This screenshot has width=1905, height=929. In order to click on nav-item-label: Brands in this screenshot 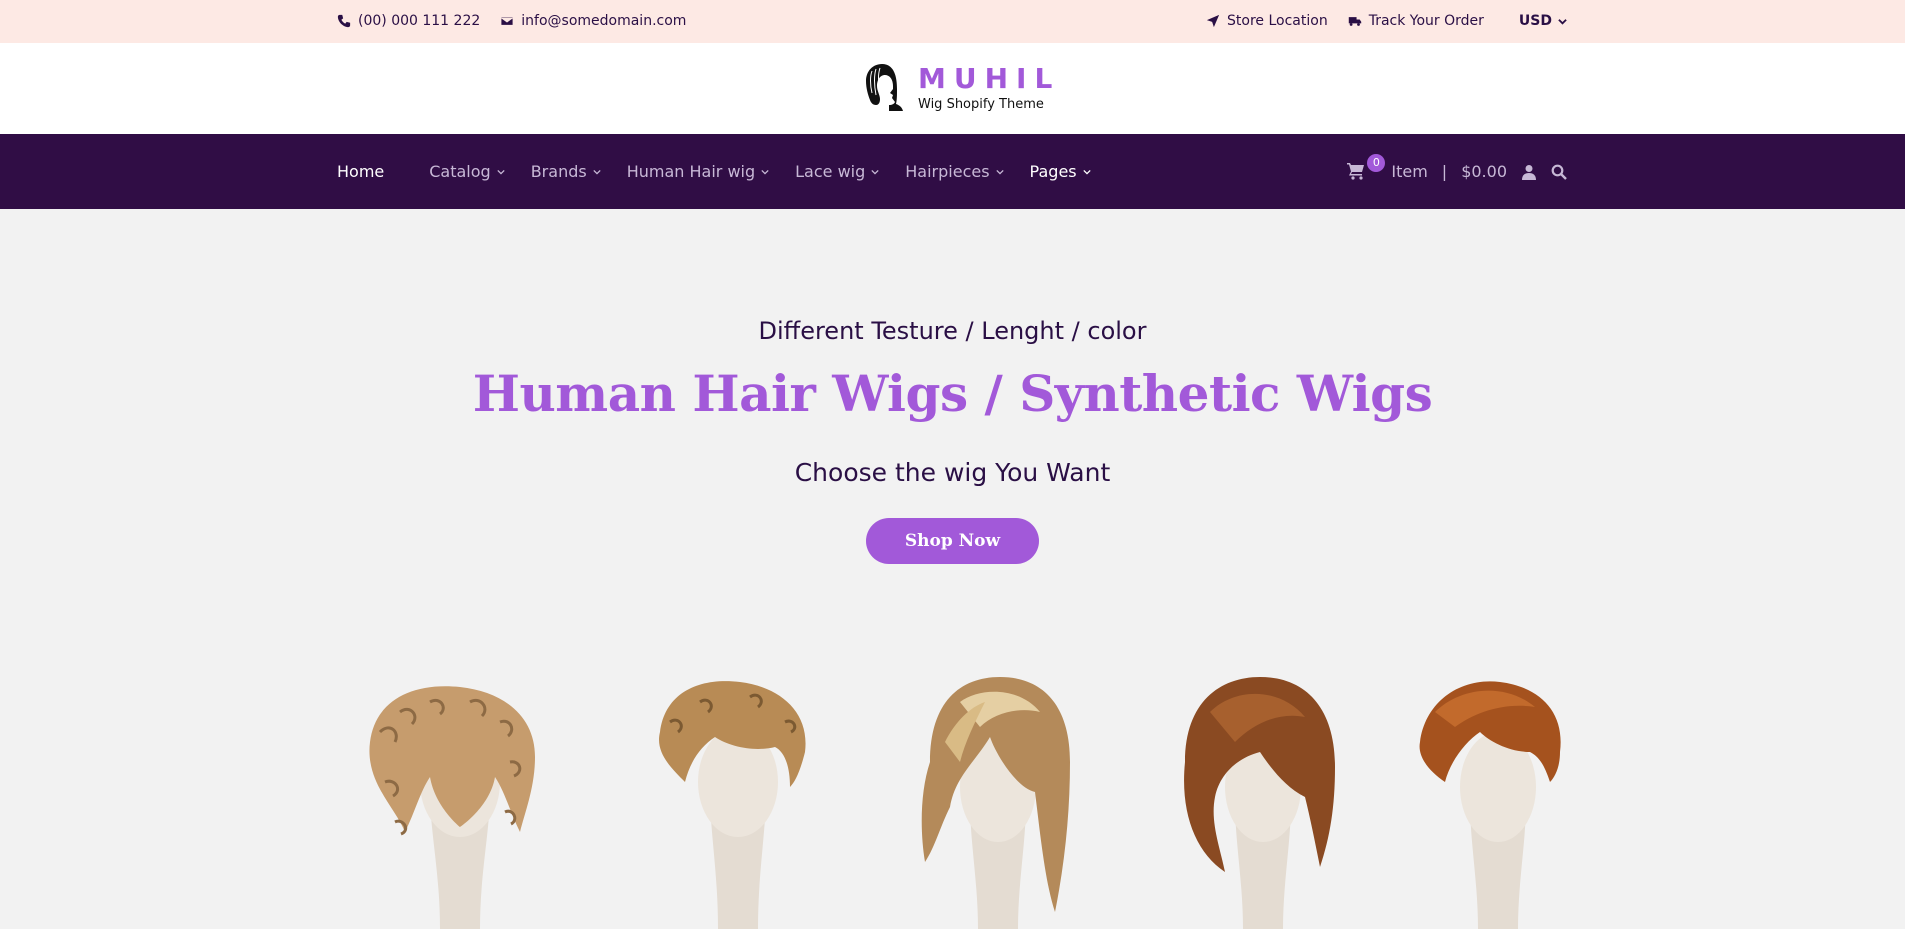, I will do `click(558, 171)`.